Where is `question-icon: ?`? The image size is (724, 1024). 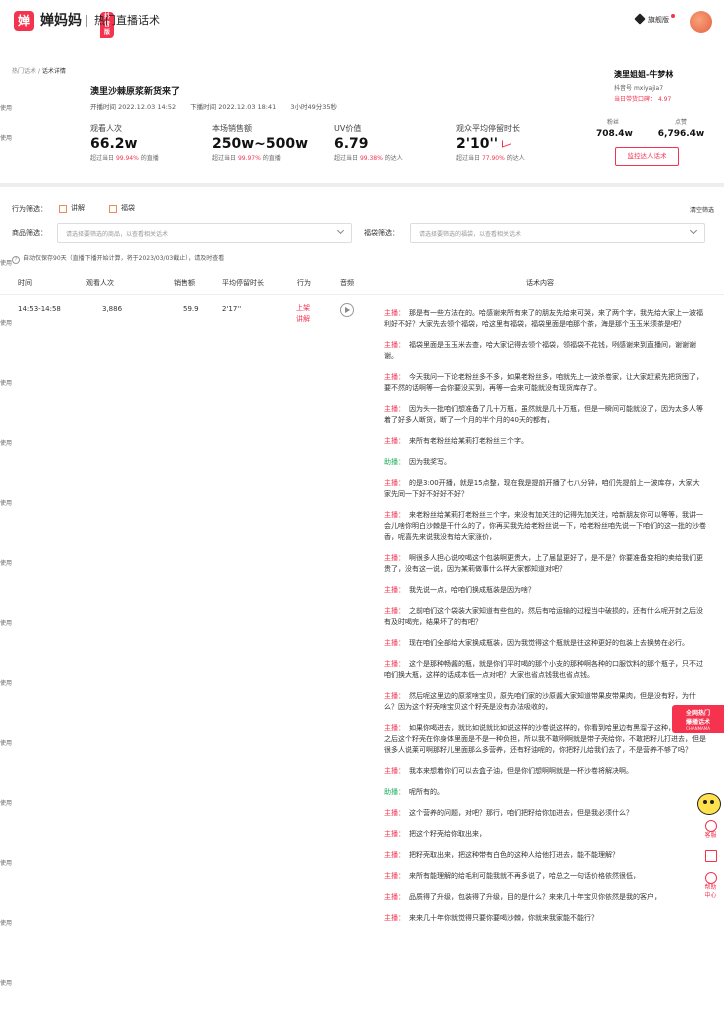
question-icon: ? is located at coordinates (16, 260).